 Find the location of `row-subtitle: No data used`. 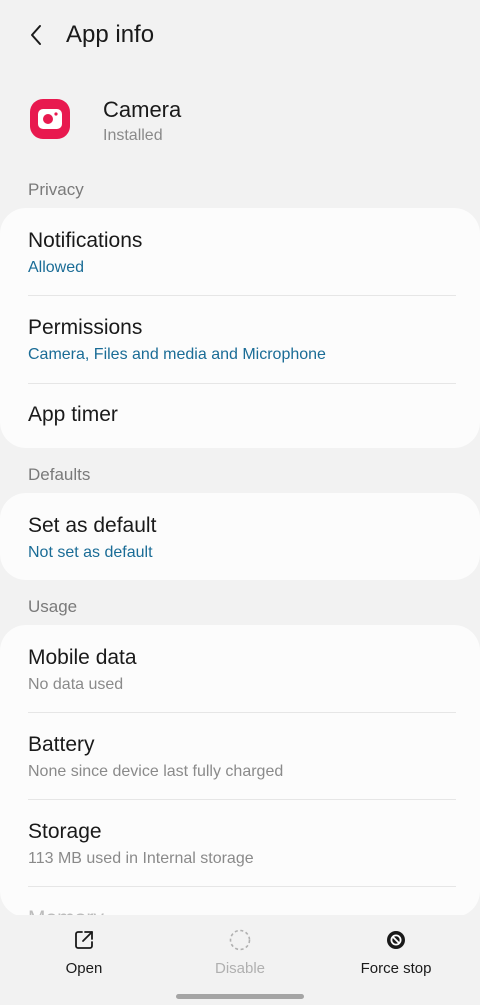

row-subtitle: No data used is located at coordinates (76, 684).